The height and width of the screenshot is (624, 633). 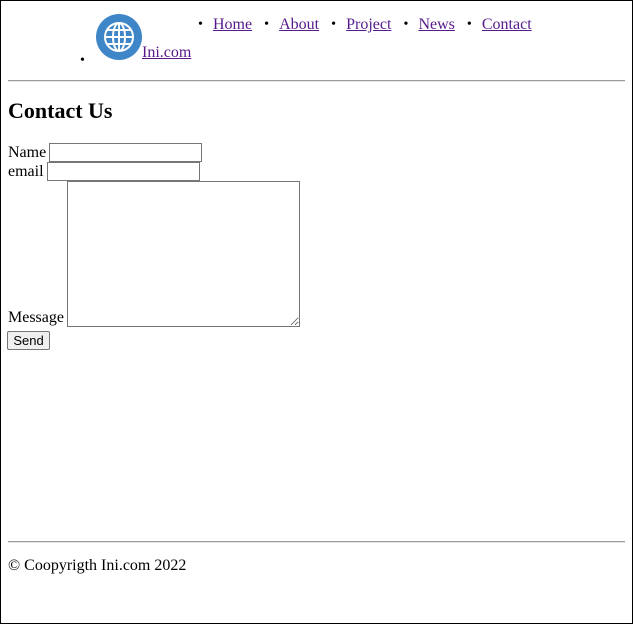 I want to click on nav-item-home: Home, so click(x=225, y=25).